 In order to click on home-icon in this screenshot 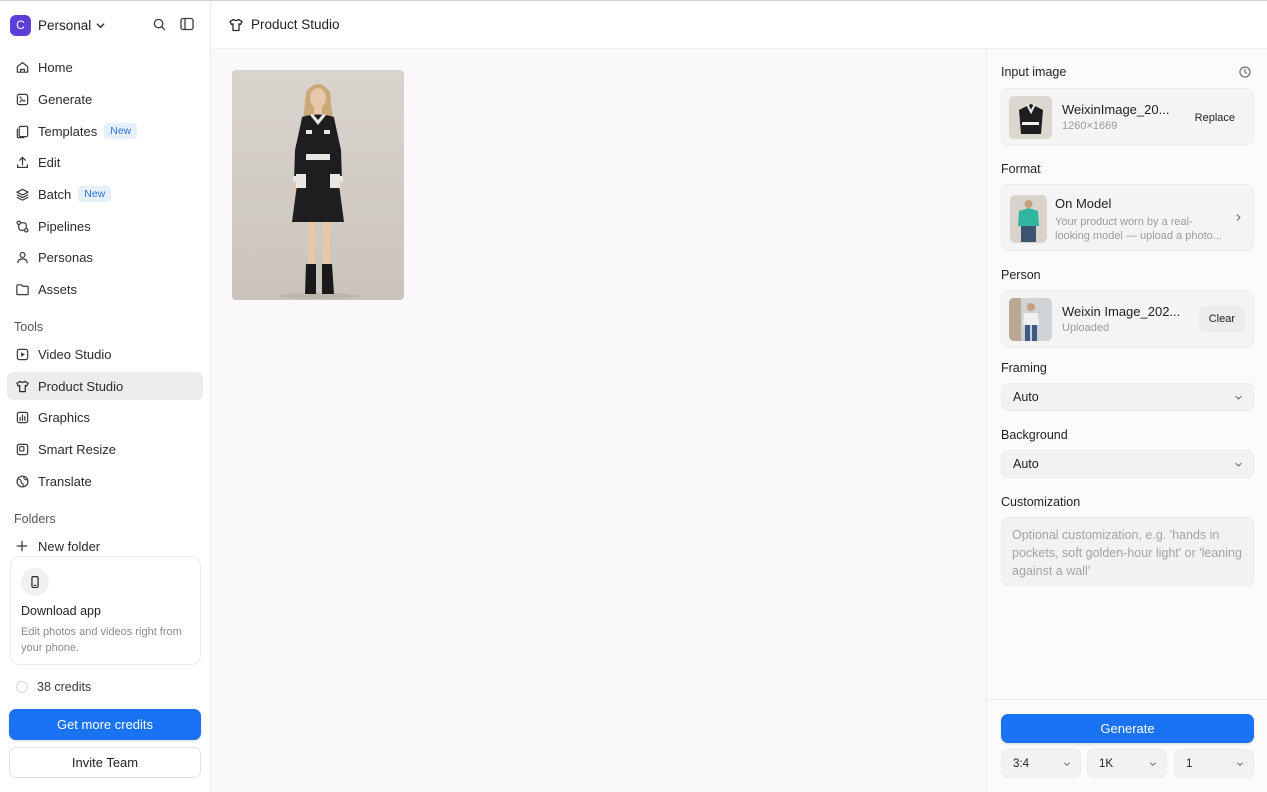, I will do `click(22, 67)`.